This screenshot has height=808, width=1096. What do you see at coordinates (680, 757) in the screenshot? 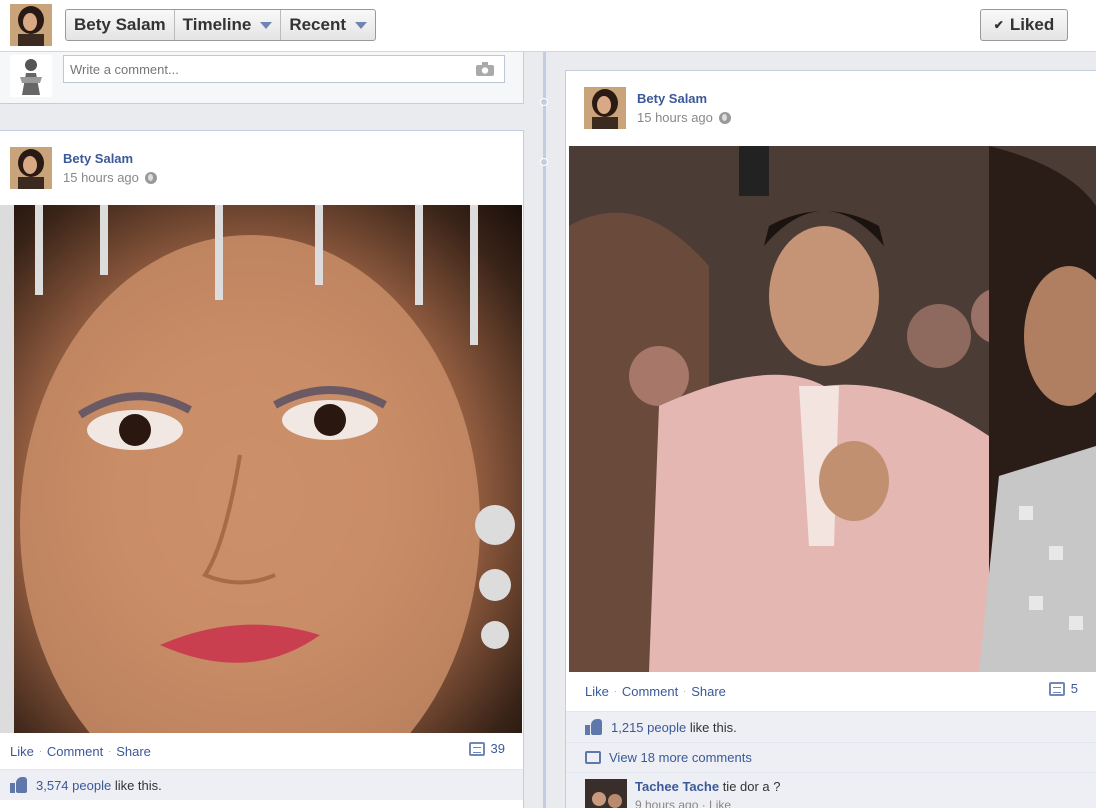
I see `view-more-comments-link: View 18 more comments` at bounding box center [680, 757].